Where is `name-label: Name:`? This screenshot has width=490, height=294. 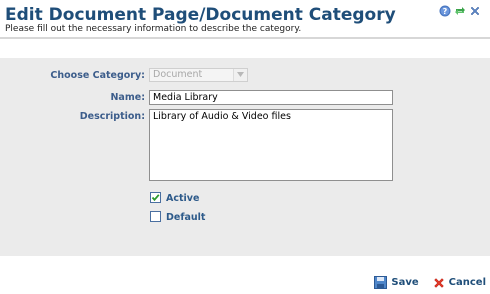 name-label: Name: is located at coordinates (127, 97).